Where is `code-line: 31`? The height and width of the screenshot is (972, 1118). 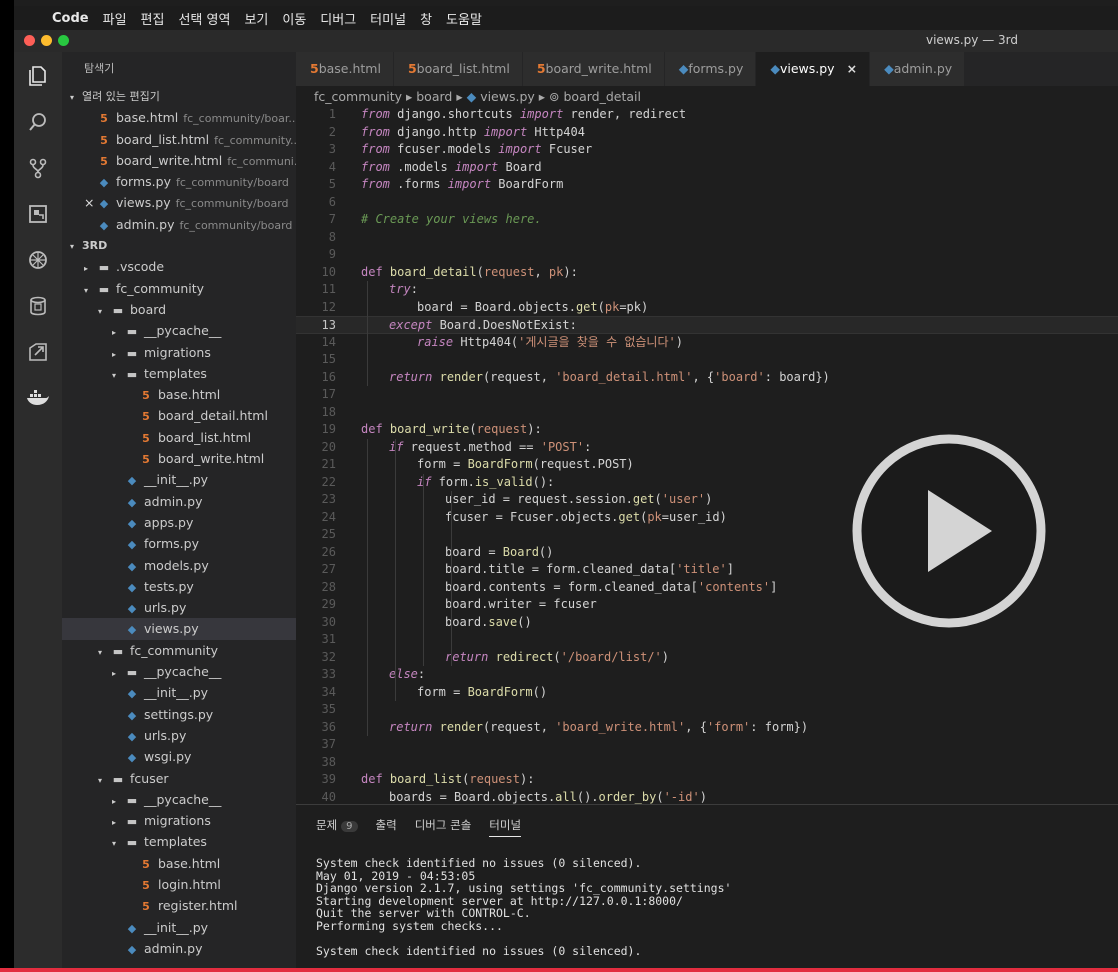 code-line: 31 is located at coordinates (707, 640).